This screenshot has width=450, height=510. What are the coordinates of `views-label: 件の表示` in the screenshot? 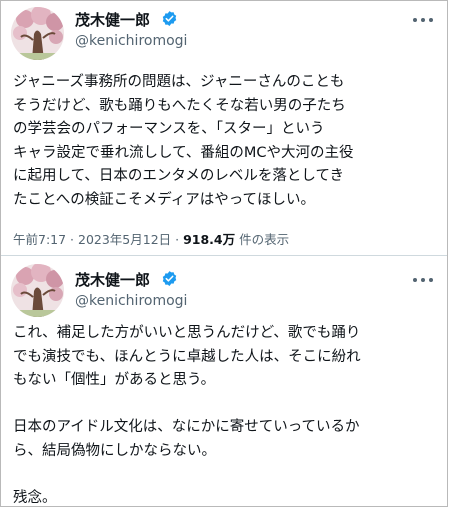 It's located at (262, 239).